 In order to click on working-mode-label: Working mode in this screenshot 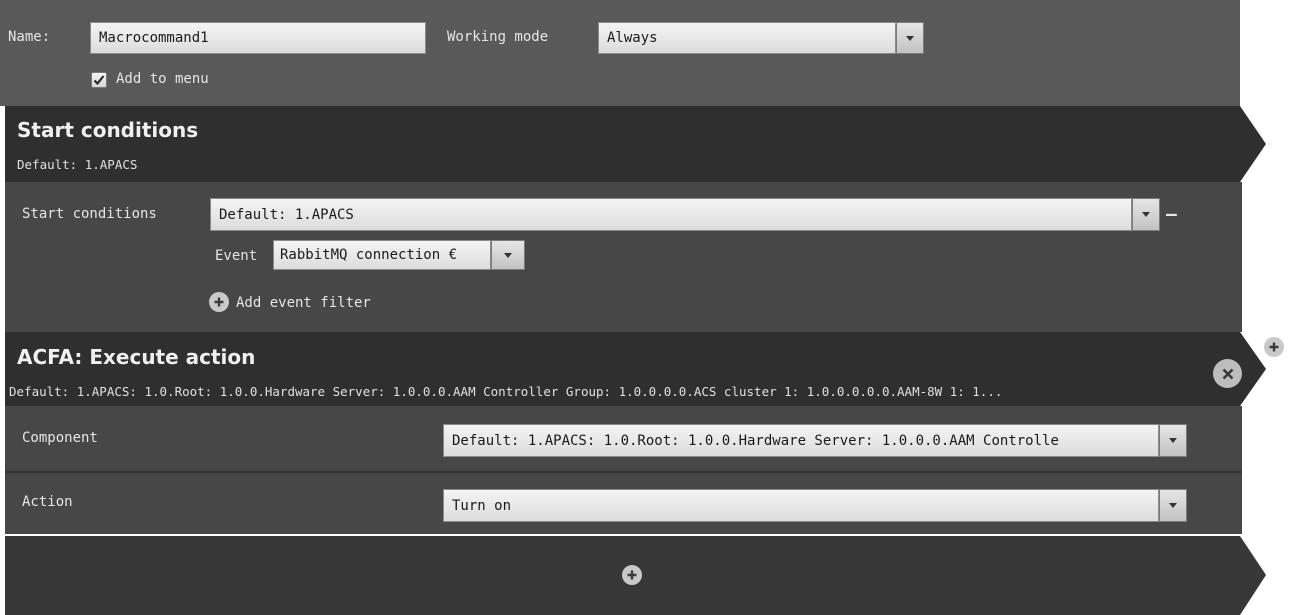, I will do `click(498, 37)`.